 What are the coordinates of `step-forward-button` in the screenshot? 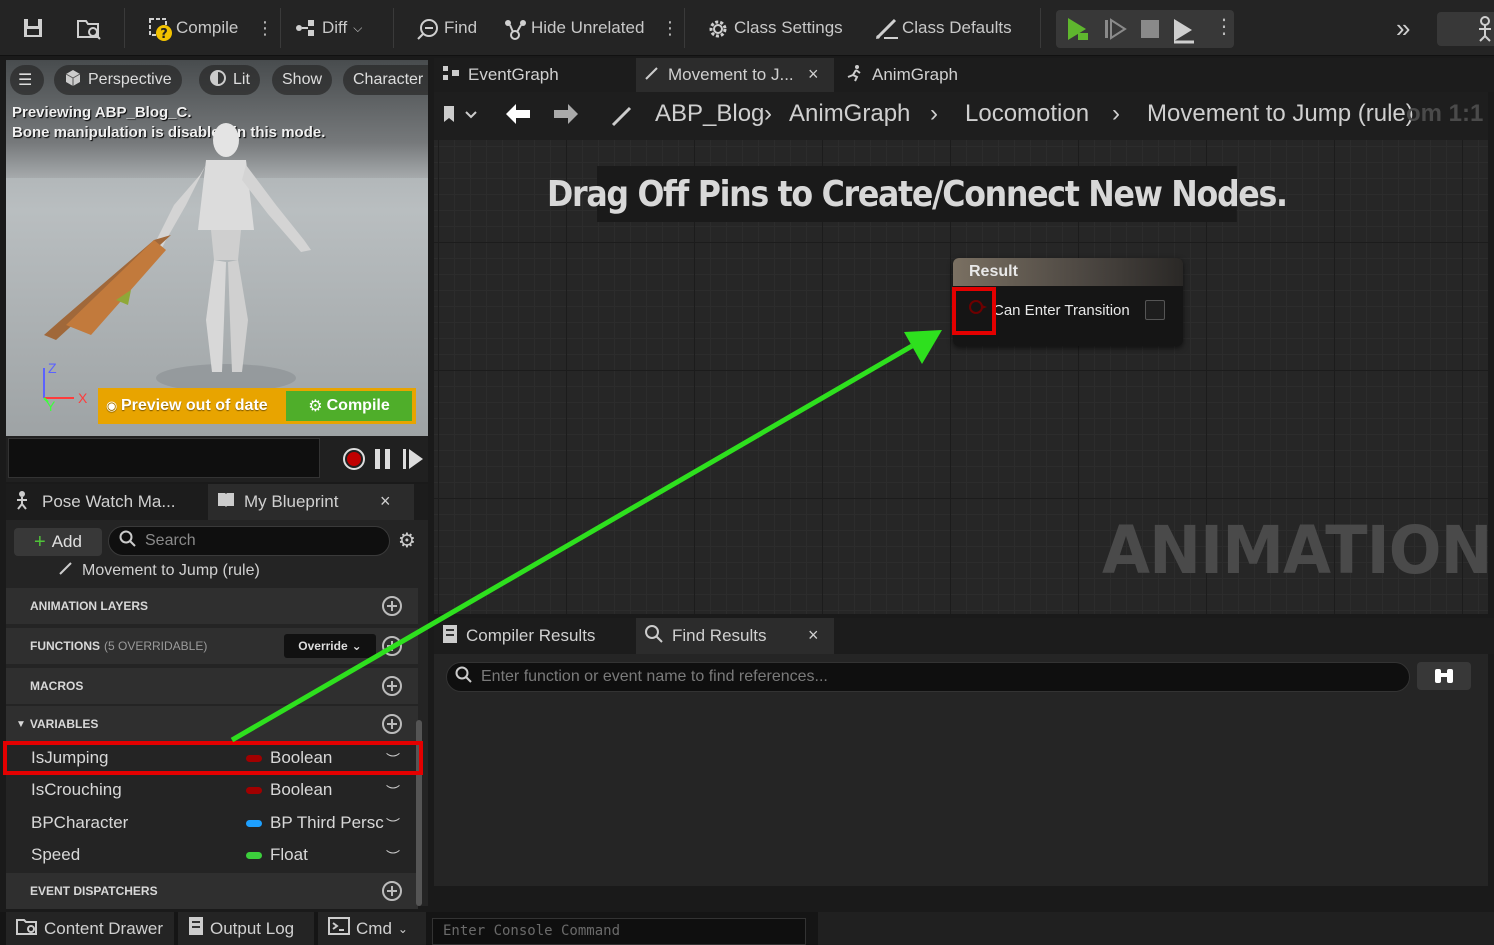 It's located at (413, 461).